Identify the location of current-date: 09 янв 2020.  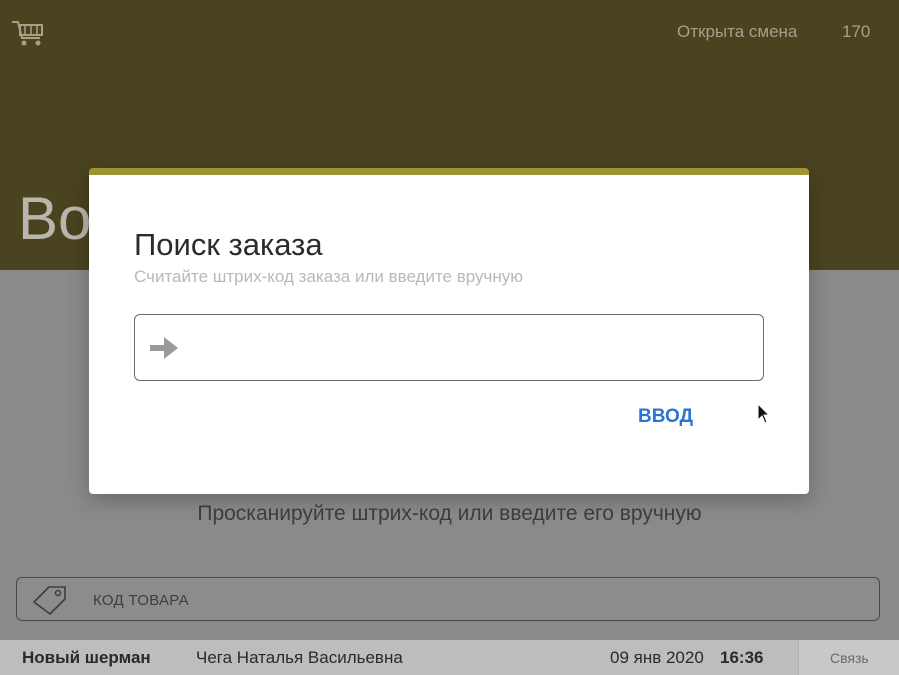
(657, 657).